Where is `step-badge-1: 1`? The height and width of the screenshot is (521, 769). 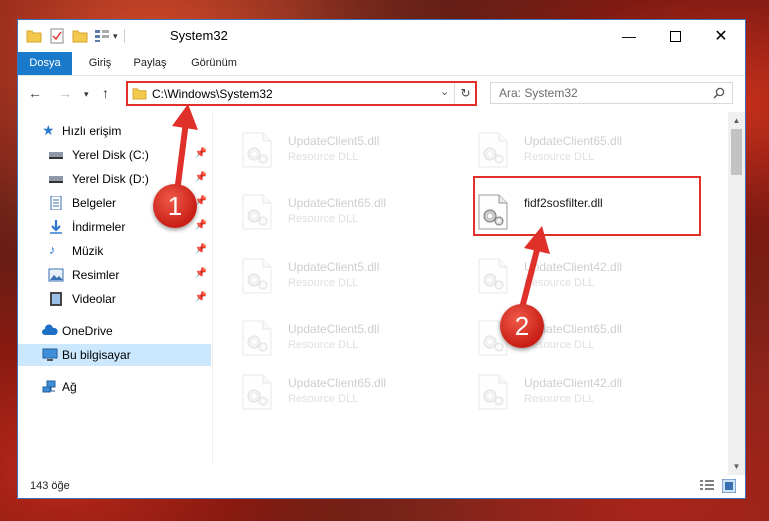
step-badge-1: 1 is located at coordinates (175, 206).